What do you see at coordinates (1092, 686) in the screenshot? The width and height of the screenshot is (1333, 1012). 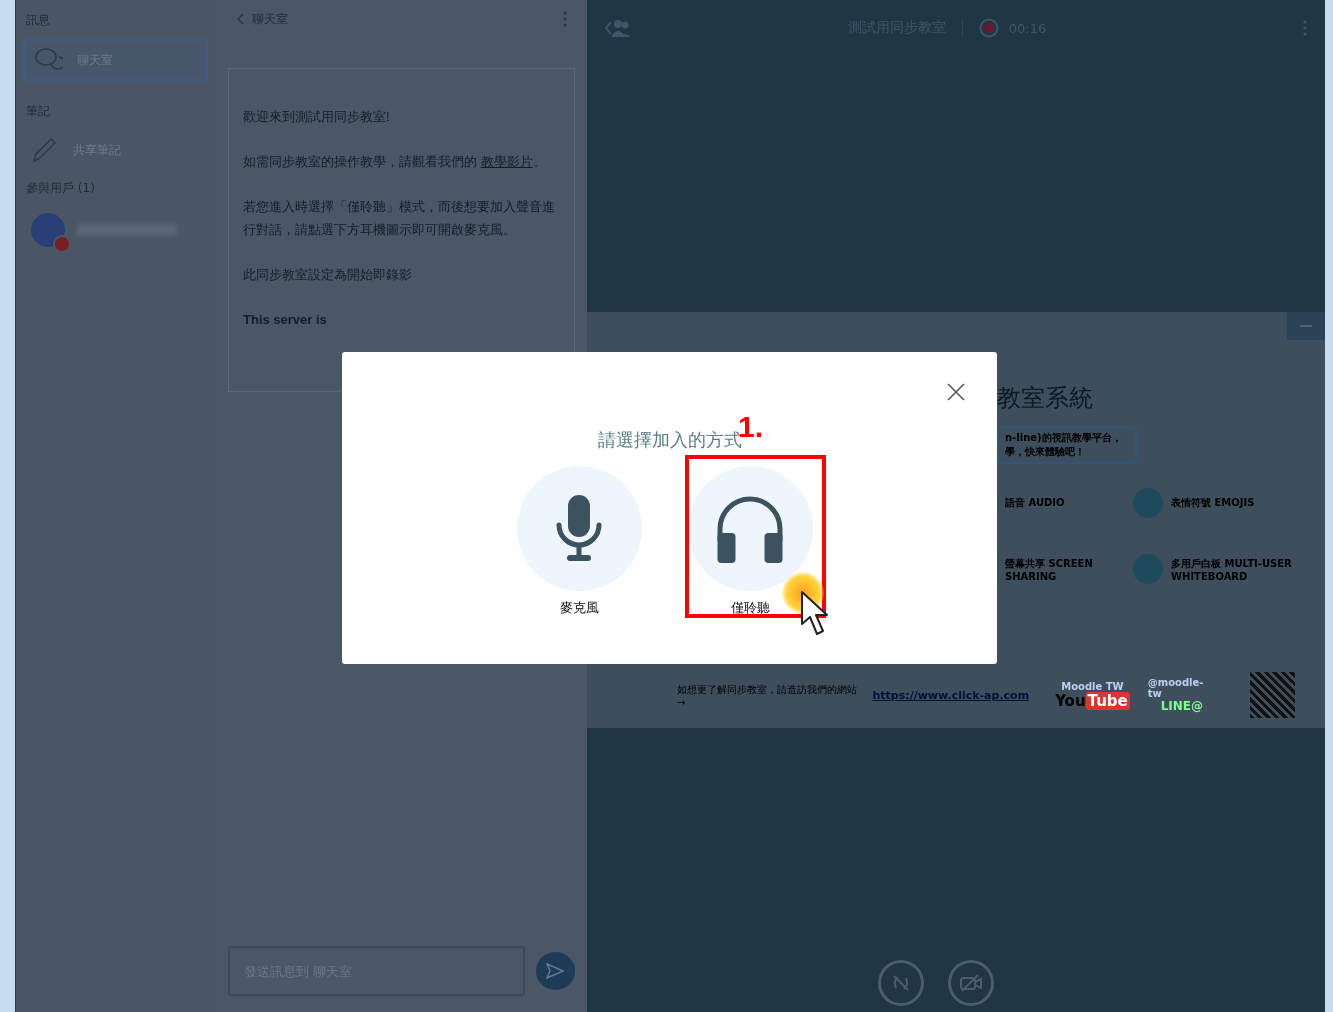 I see `youtube-caption: Moodle TW` at bounding box center [1092, 686].